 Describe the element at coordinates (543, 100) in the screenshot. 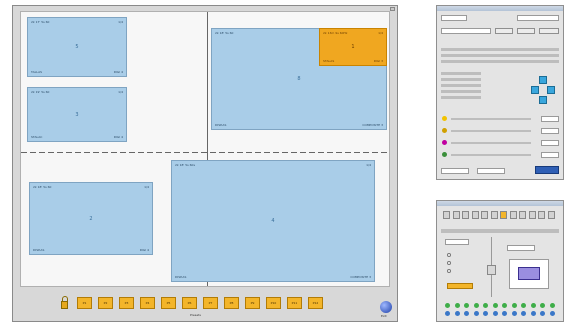

I see `move-down-button` at that location.